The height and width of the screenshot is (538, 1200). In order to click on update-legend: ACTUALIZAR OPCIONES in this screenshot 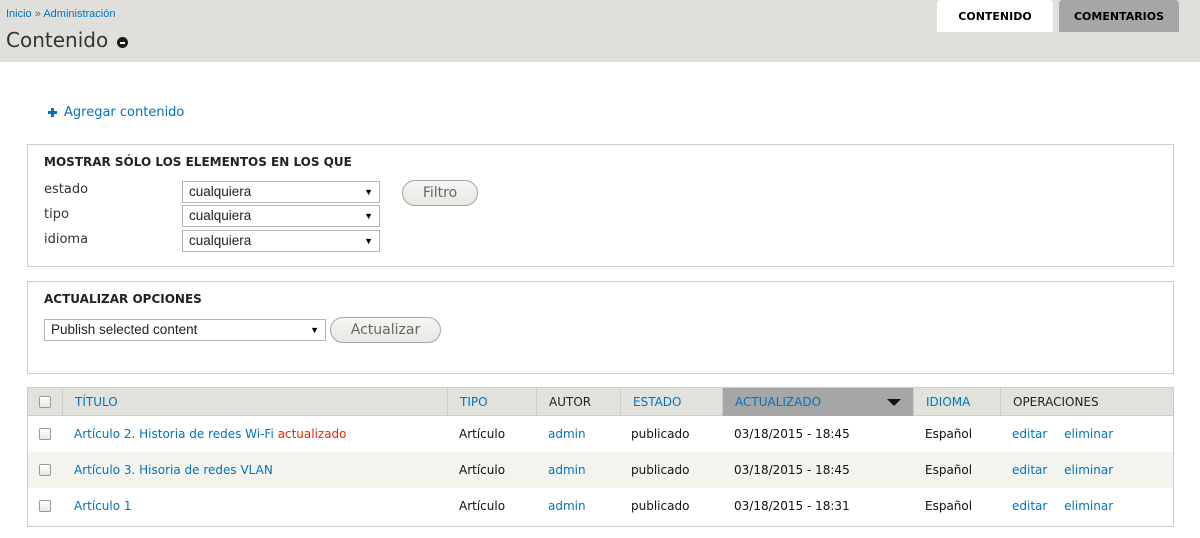, I will do `click(123, 299)`.